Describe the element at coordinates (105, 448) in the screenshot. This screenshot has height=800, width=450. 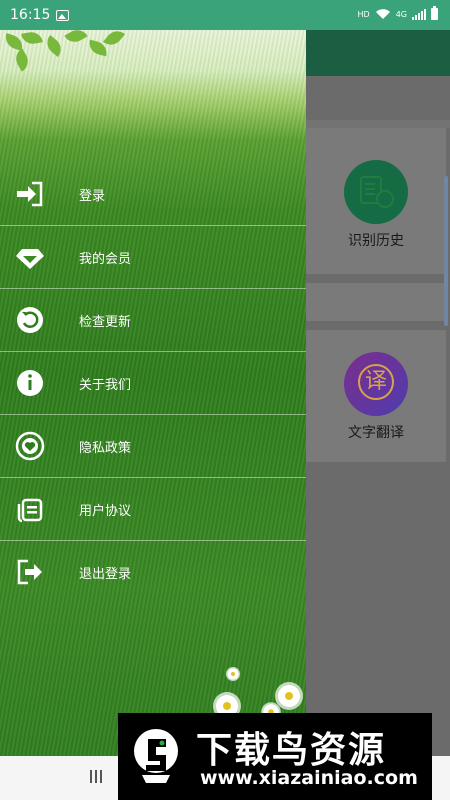
I see `menu-label: 隐私政策` at that location.